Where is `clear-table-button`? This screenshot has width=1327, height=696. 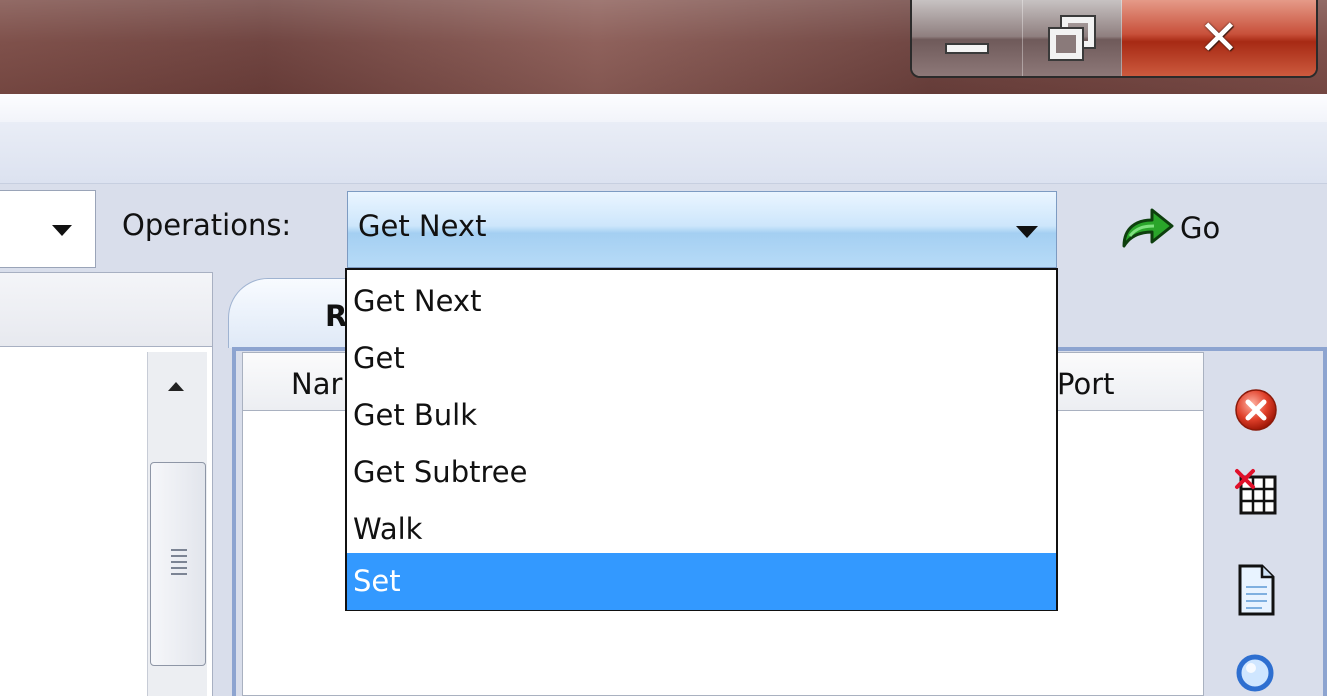 clear-table-button is located at coordinates (1256, 492).